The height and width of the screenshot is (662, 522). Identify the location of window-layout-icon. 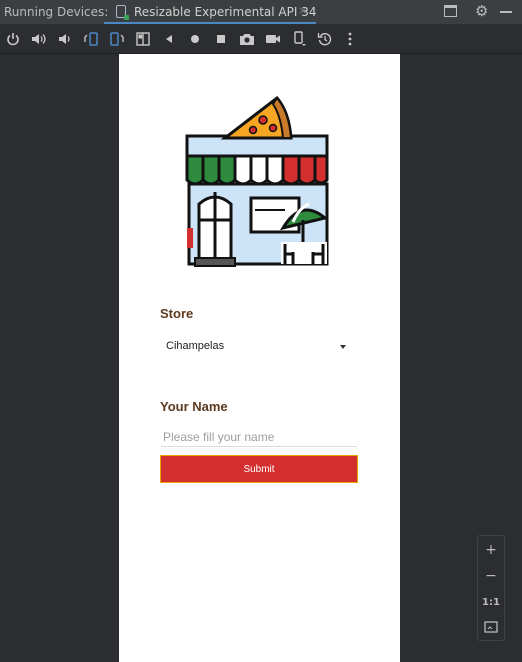
(450, 11).